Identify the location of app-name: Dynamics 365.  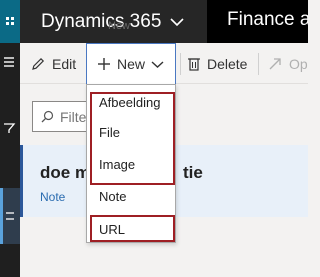
(101, 21).